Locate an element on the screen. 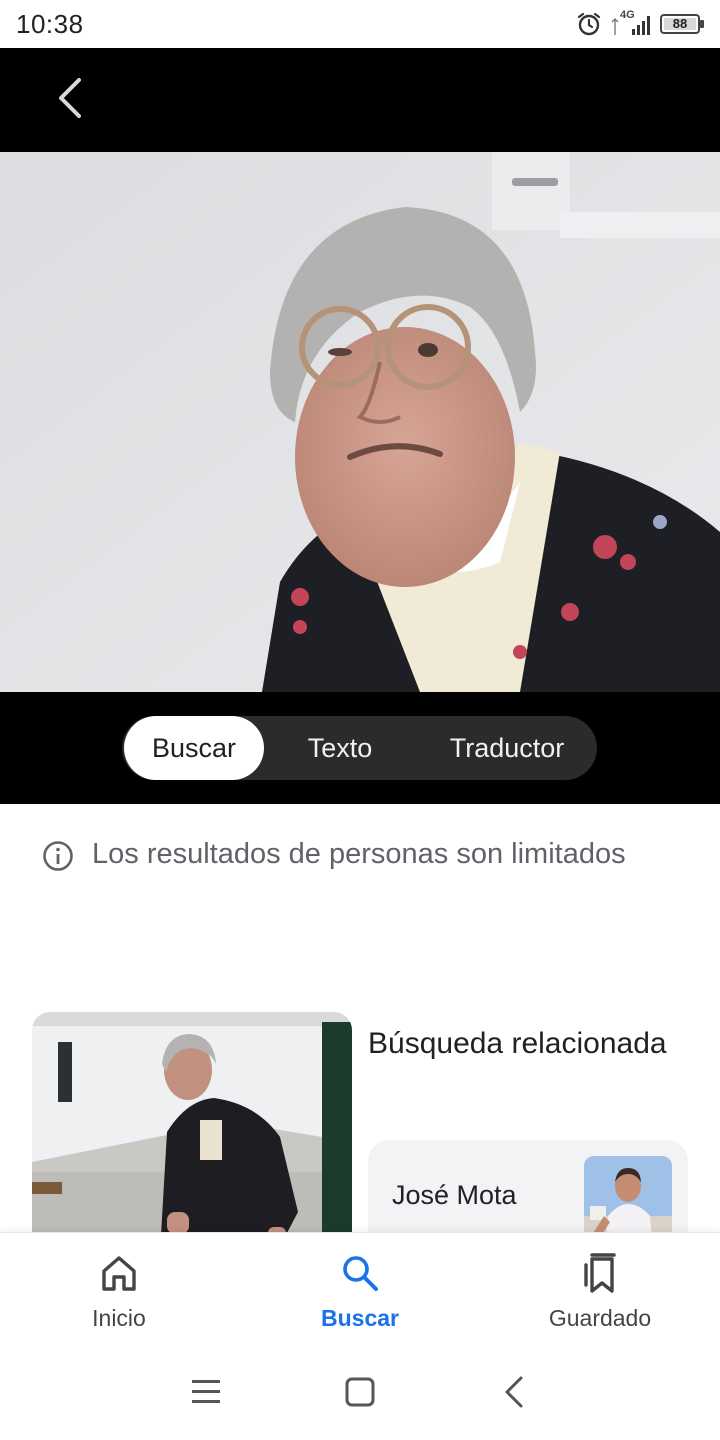 The width and height of the screenshot is (720, 1440). menu-icon is located at coordinates (206, 1394).